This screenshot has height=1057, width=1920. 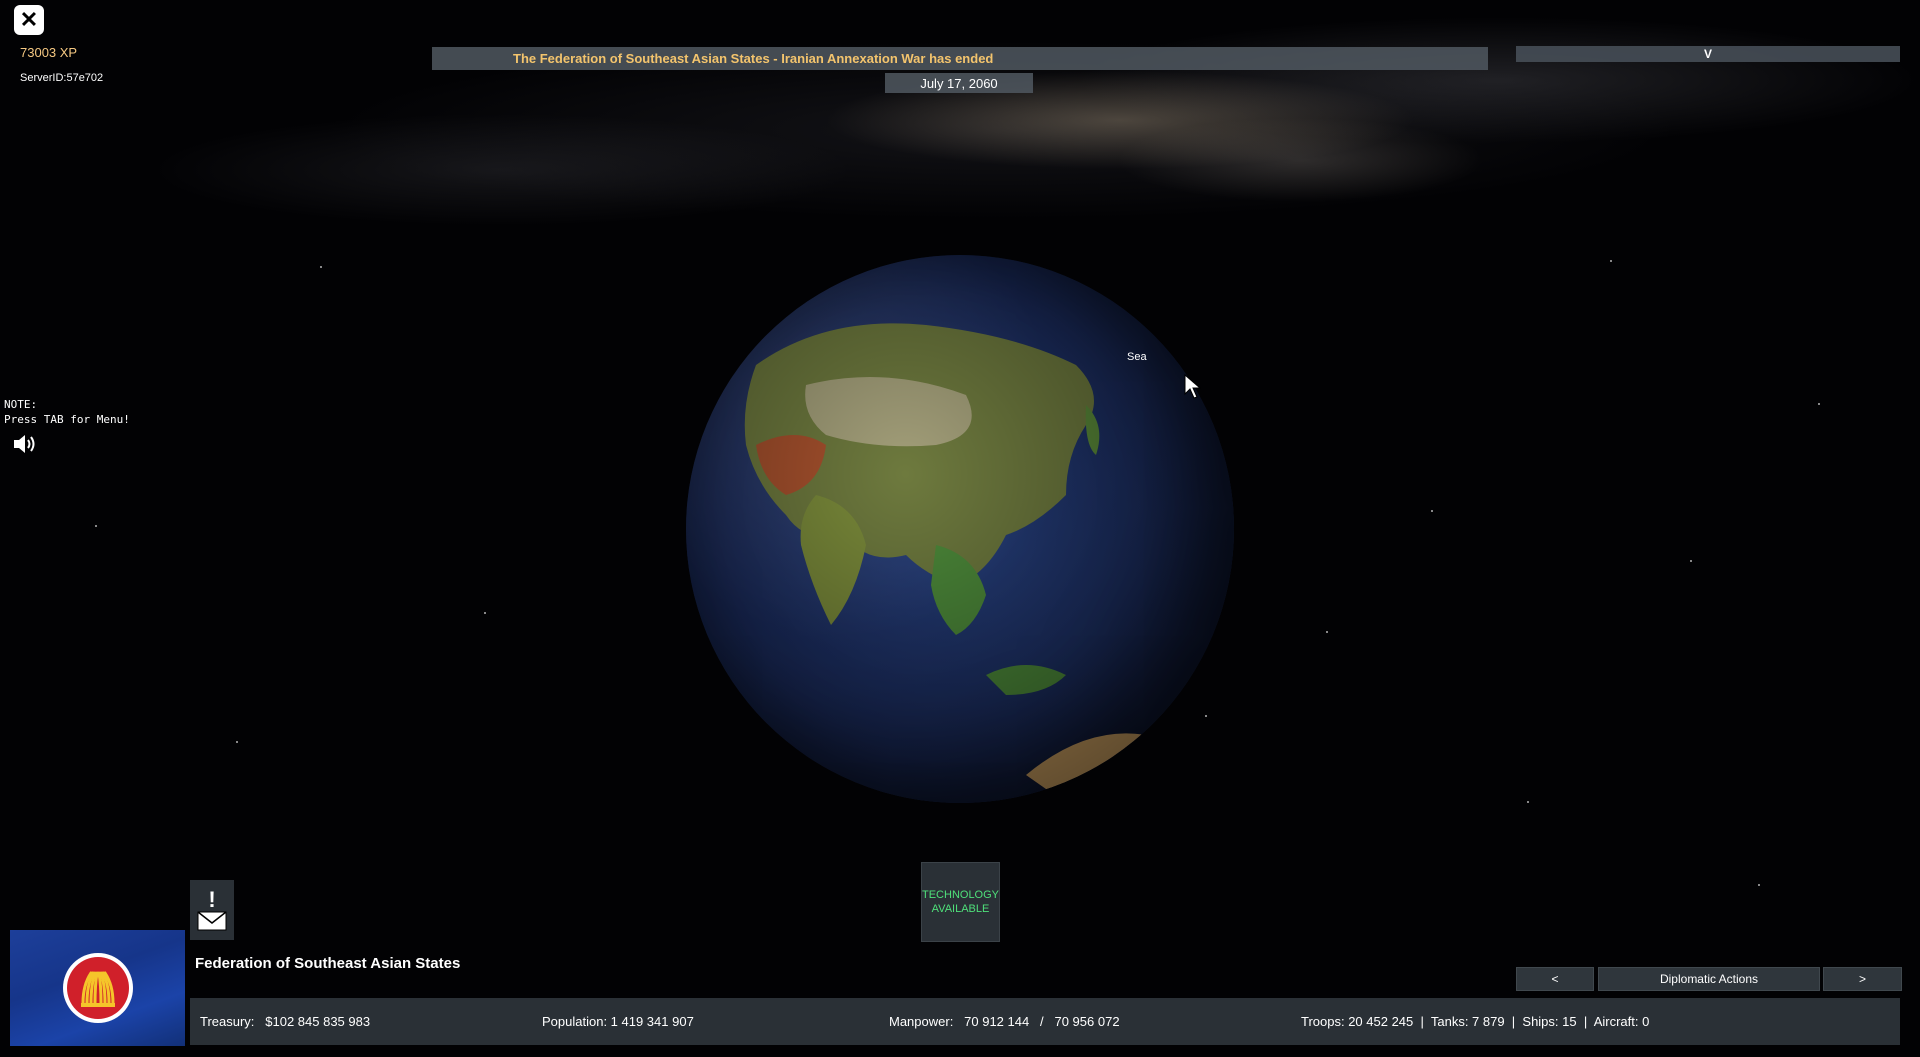 What do you see at coordinates (67, 412) in the screenshot?
I see `menu-hint: NOTE: Press TAB for Menu!` at bounding box center [67, 412].